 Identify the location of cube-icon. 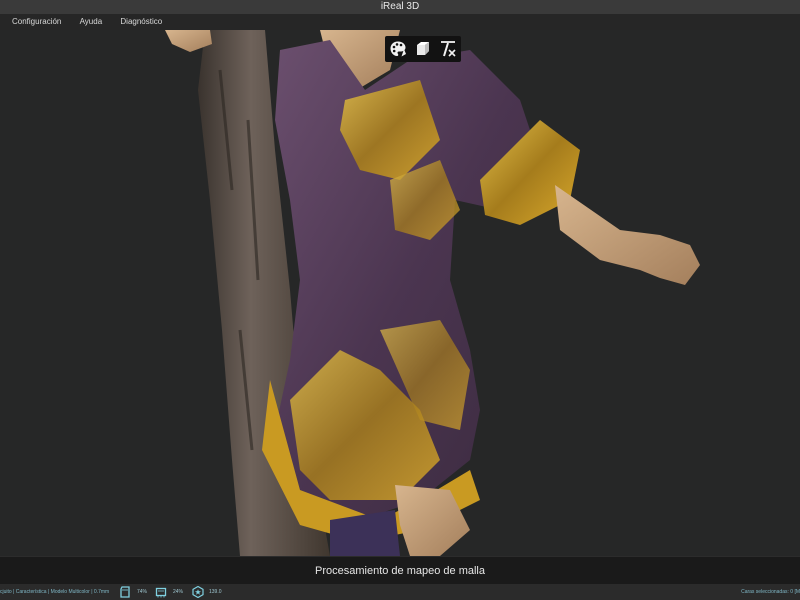
(423, 49).